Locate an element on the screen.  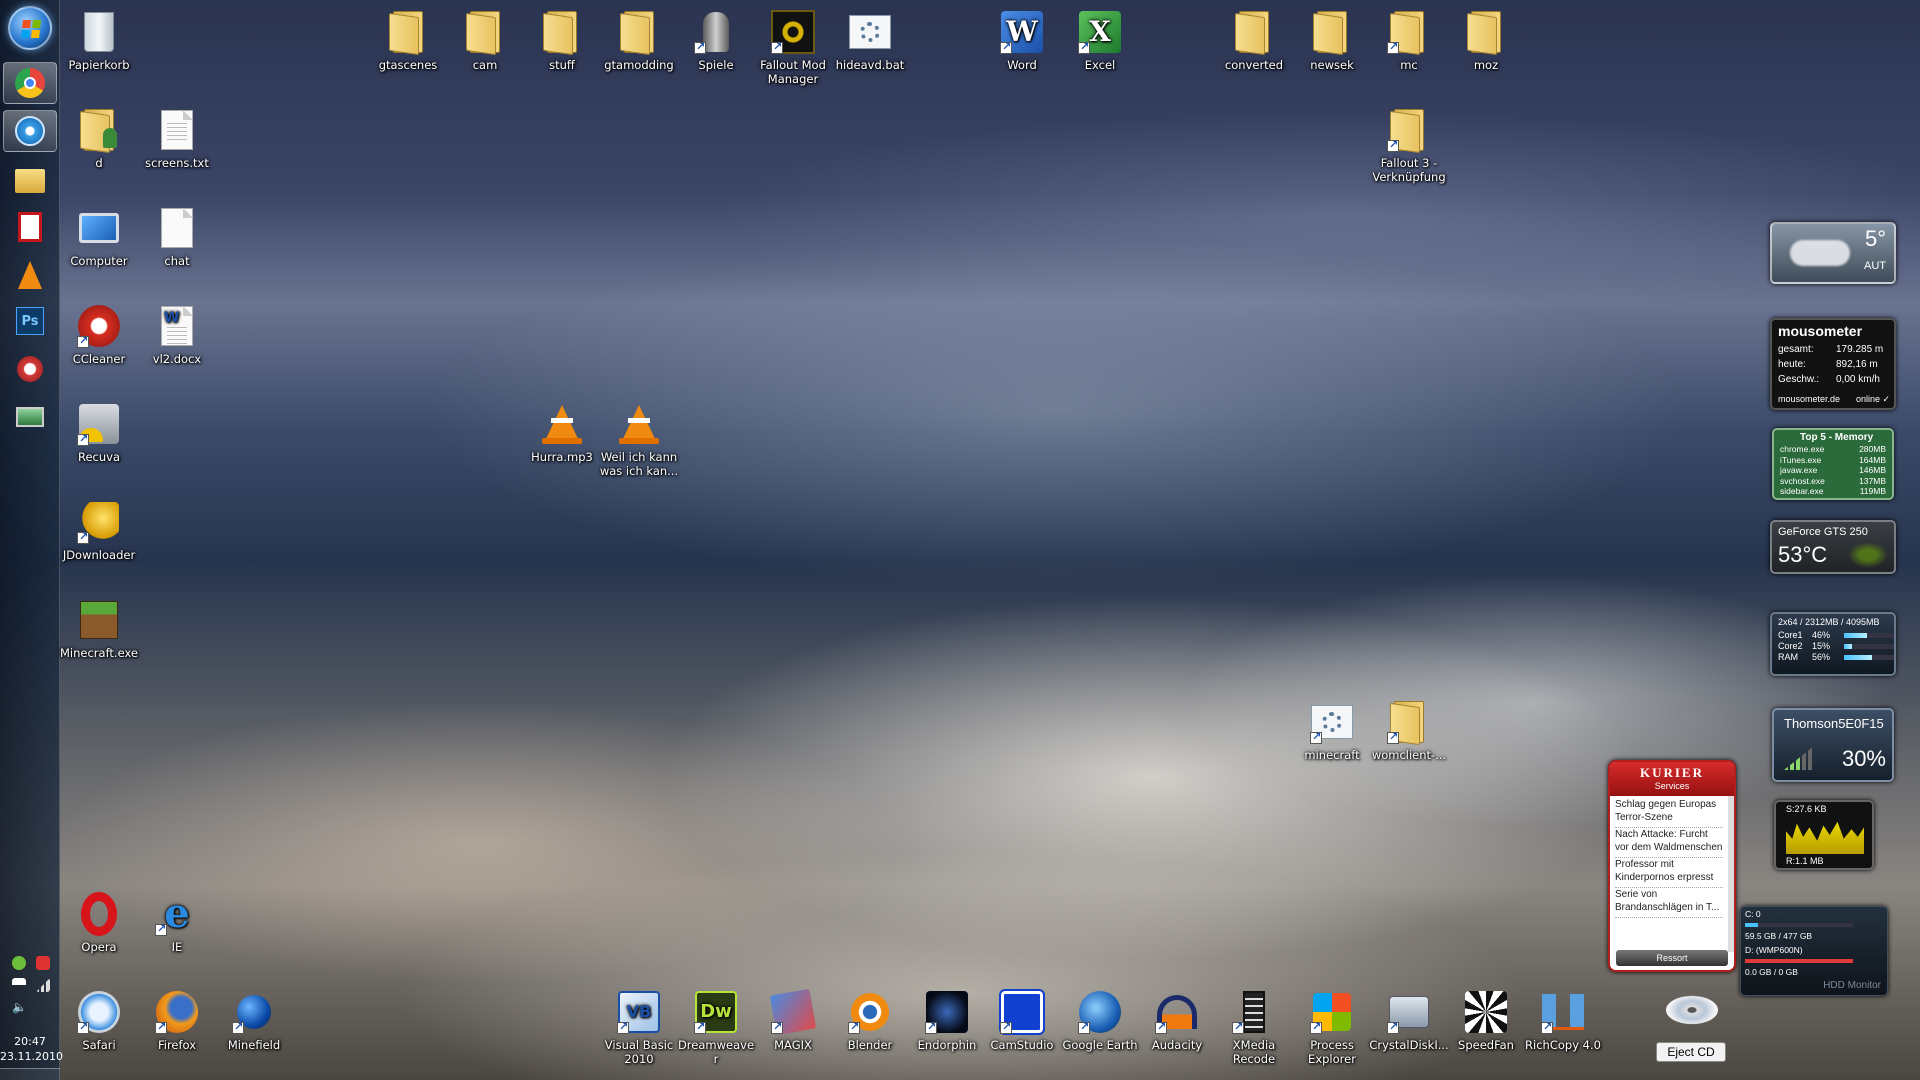
desktop-icon-firefox: Firefox is located at coordinates (177, 1020).